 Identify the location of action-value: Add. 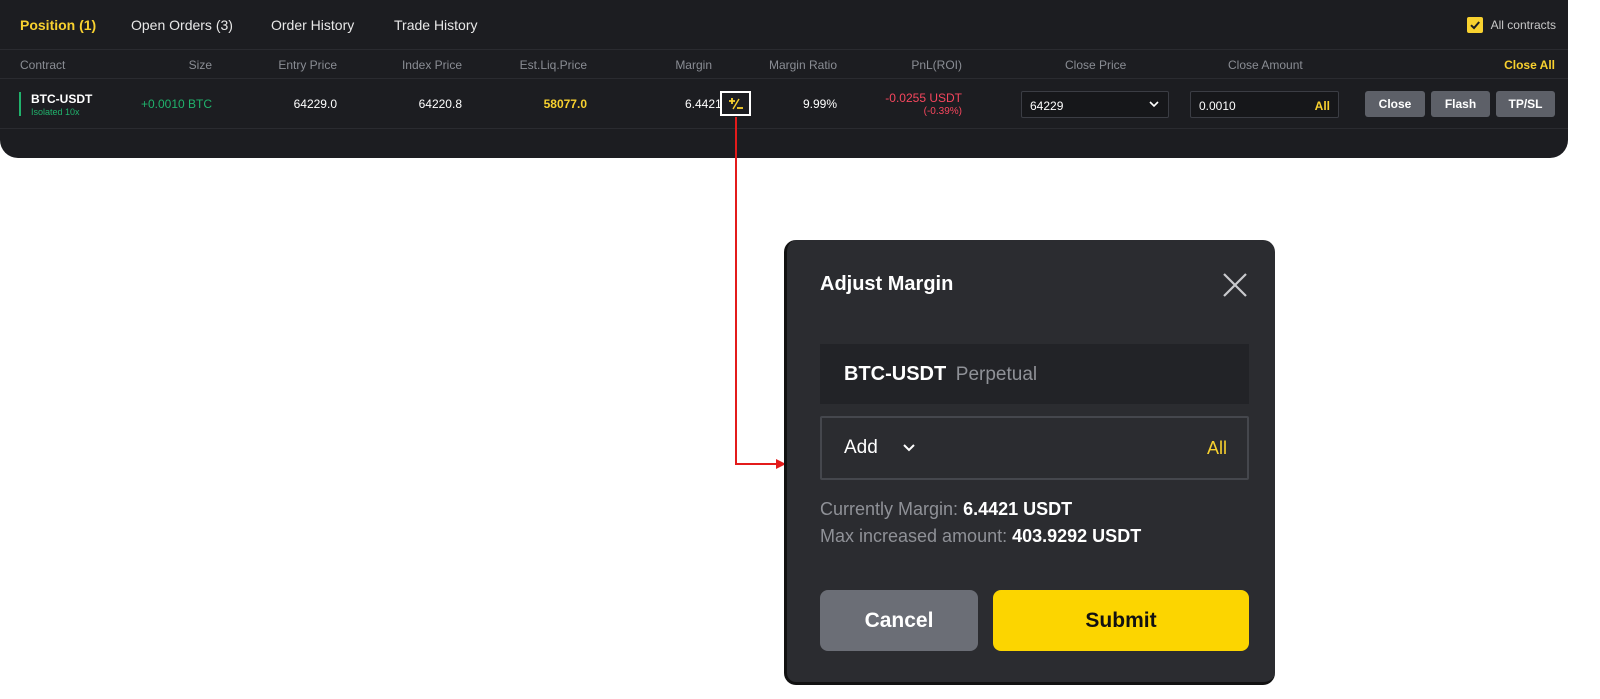
(861, 447).